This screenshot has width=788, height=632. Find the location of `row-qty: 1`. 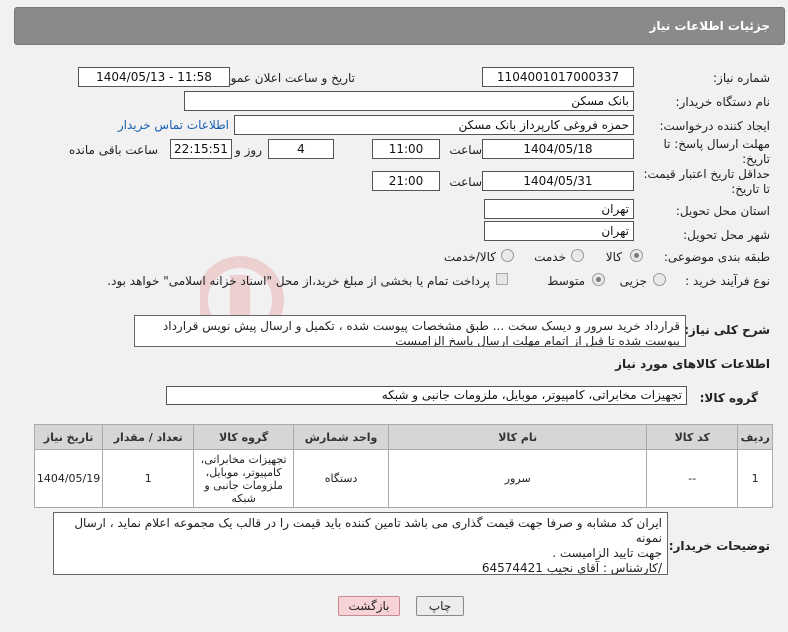

row-qty: 1 is located at coordinates (148, 478).